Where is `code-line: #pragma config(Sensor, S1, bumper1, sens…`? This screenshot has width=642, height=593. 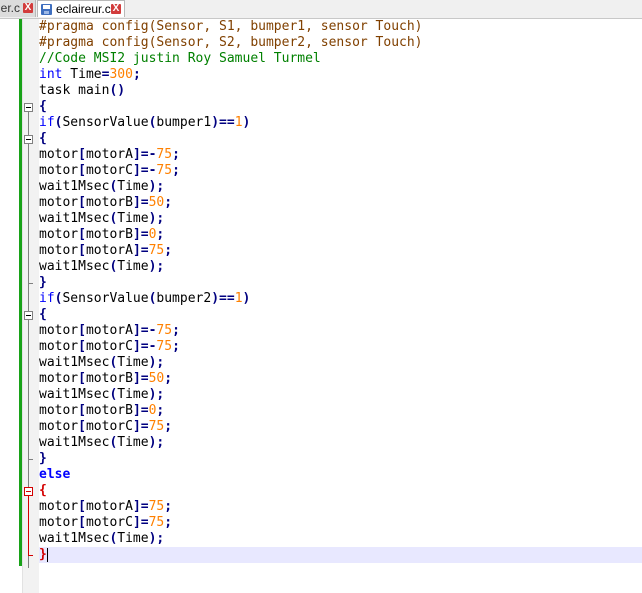 code-line: #pragma config(Sensor, S1, bumper1, sens… is located at coordinates (231, 26).